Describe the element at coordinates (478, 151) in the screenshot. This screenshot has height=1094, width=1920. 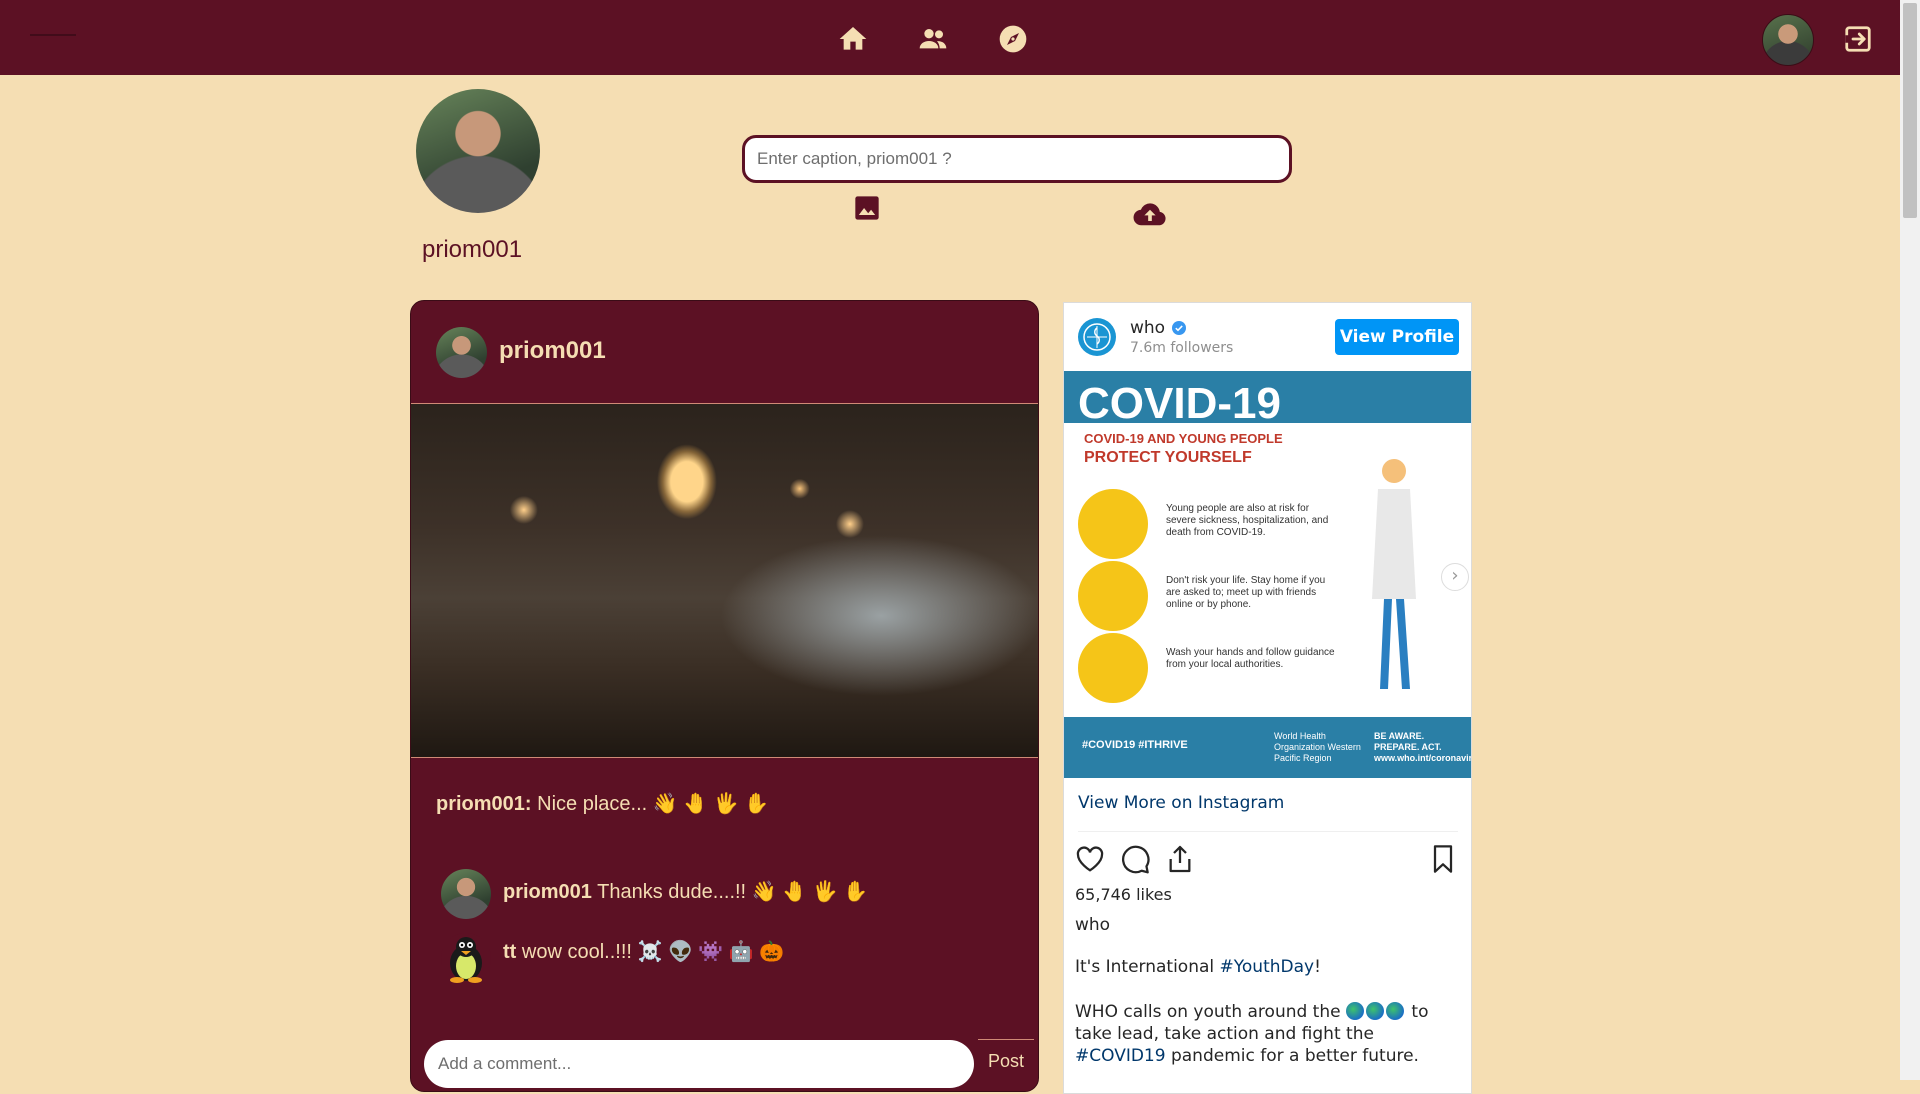
I see `profile-avatar` at that location.